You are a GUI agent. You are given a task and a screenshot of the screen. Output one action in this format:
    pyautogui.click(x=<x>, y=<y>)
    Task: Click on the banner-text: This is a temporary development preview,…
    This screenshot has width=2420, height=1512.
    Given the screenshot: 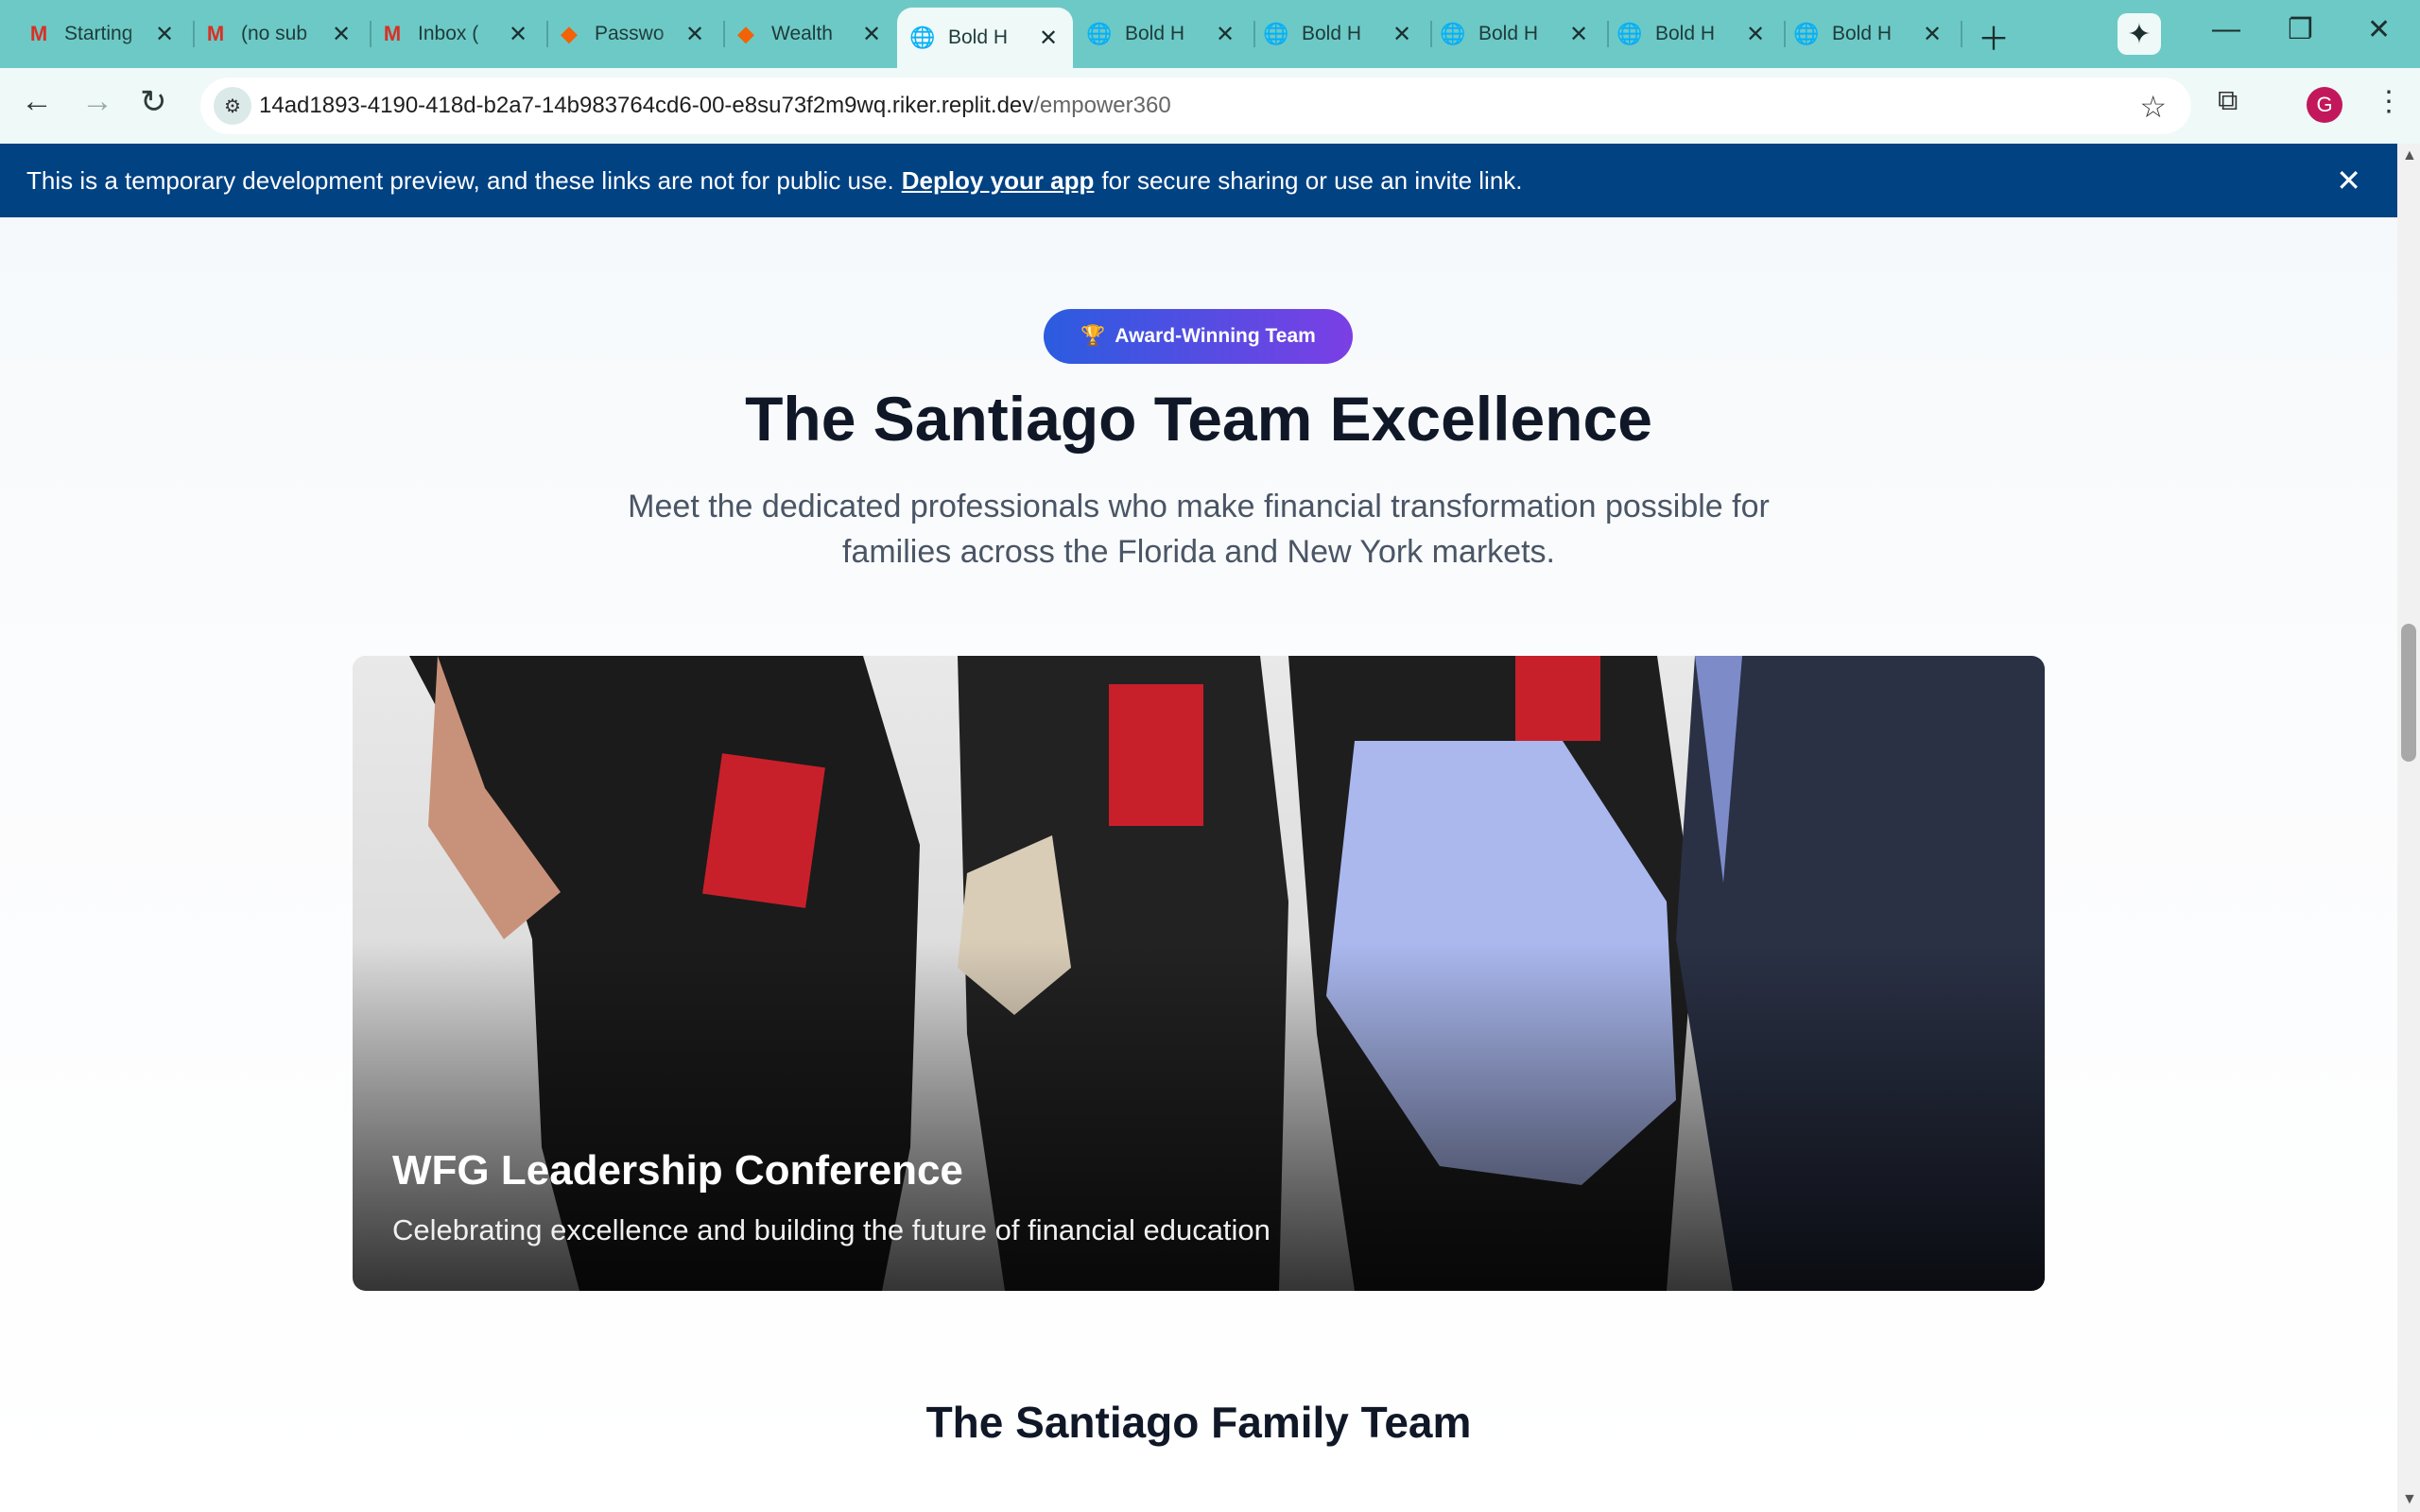 What is the action you would take?
    pyautogui.click(x=460, y=180)
    